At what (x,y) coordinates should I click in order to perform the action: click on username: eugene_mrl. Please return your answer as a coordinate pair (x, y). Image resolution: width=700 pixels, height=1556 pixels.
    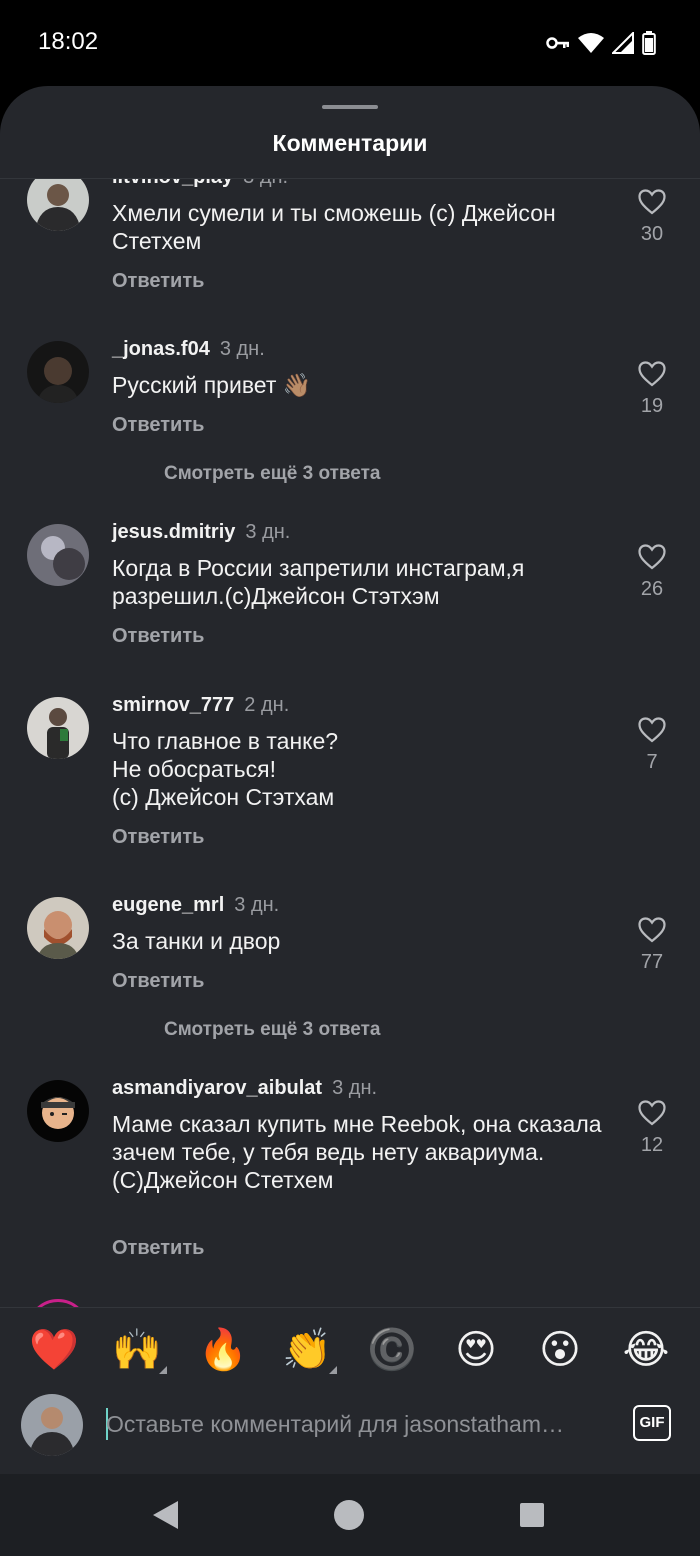
    Looking at the image, I should click on (168, 905).